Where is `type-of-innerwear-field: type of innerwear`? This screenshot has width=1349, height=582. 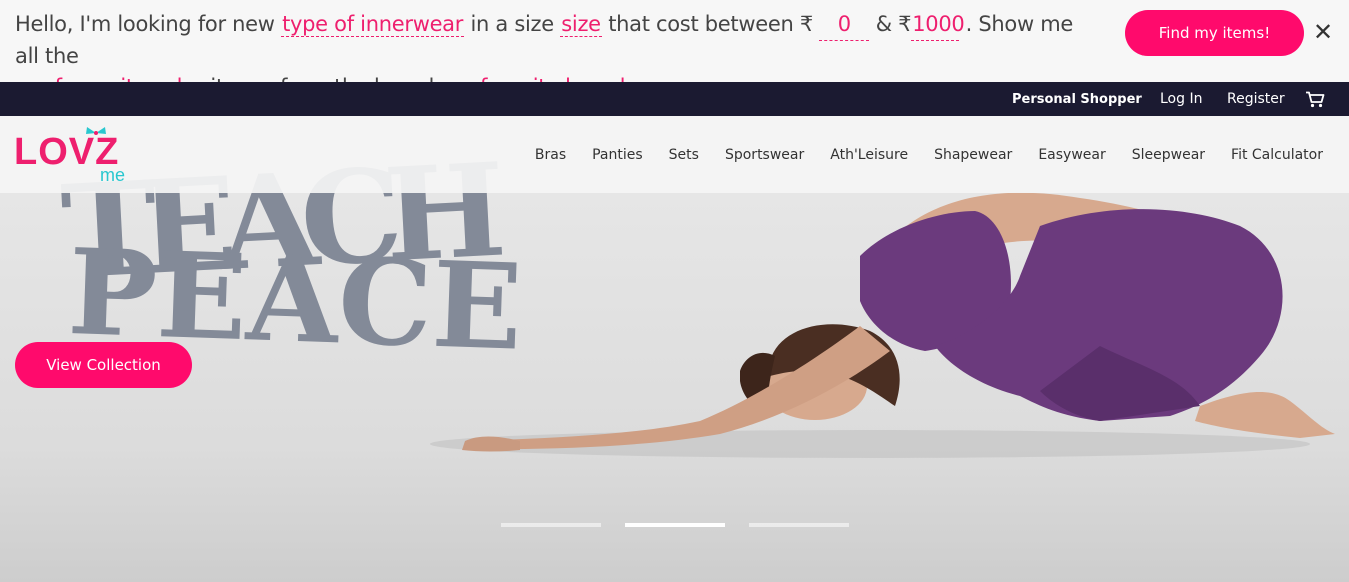
type-of-innerwear-field: type of innerwear is located at coordinates (373, 24).